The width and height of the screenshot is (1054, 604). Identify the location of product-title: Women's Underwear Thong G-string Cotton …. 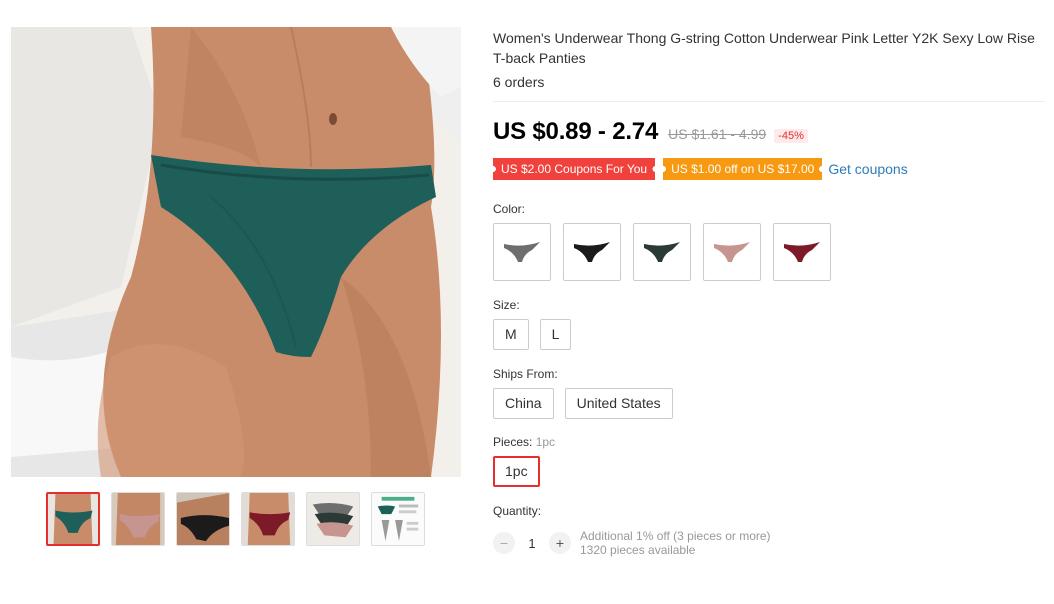
(764, 48).